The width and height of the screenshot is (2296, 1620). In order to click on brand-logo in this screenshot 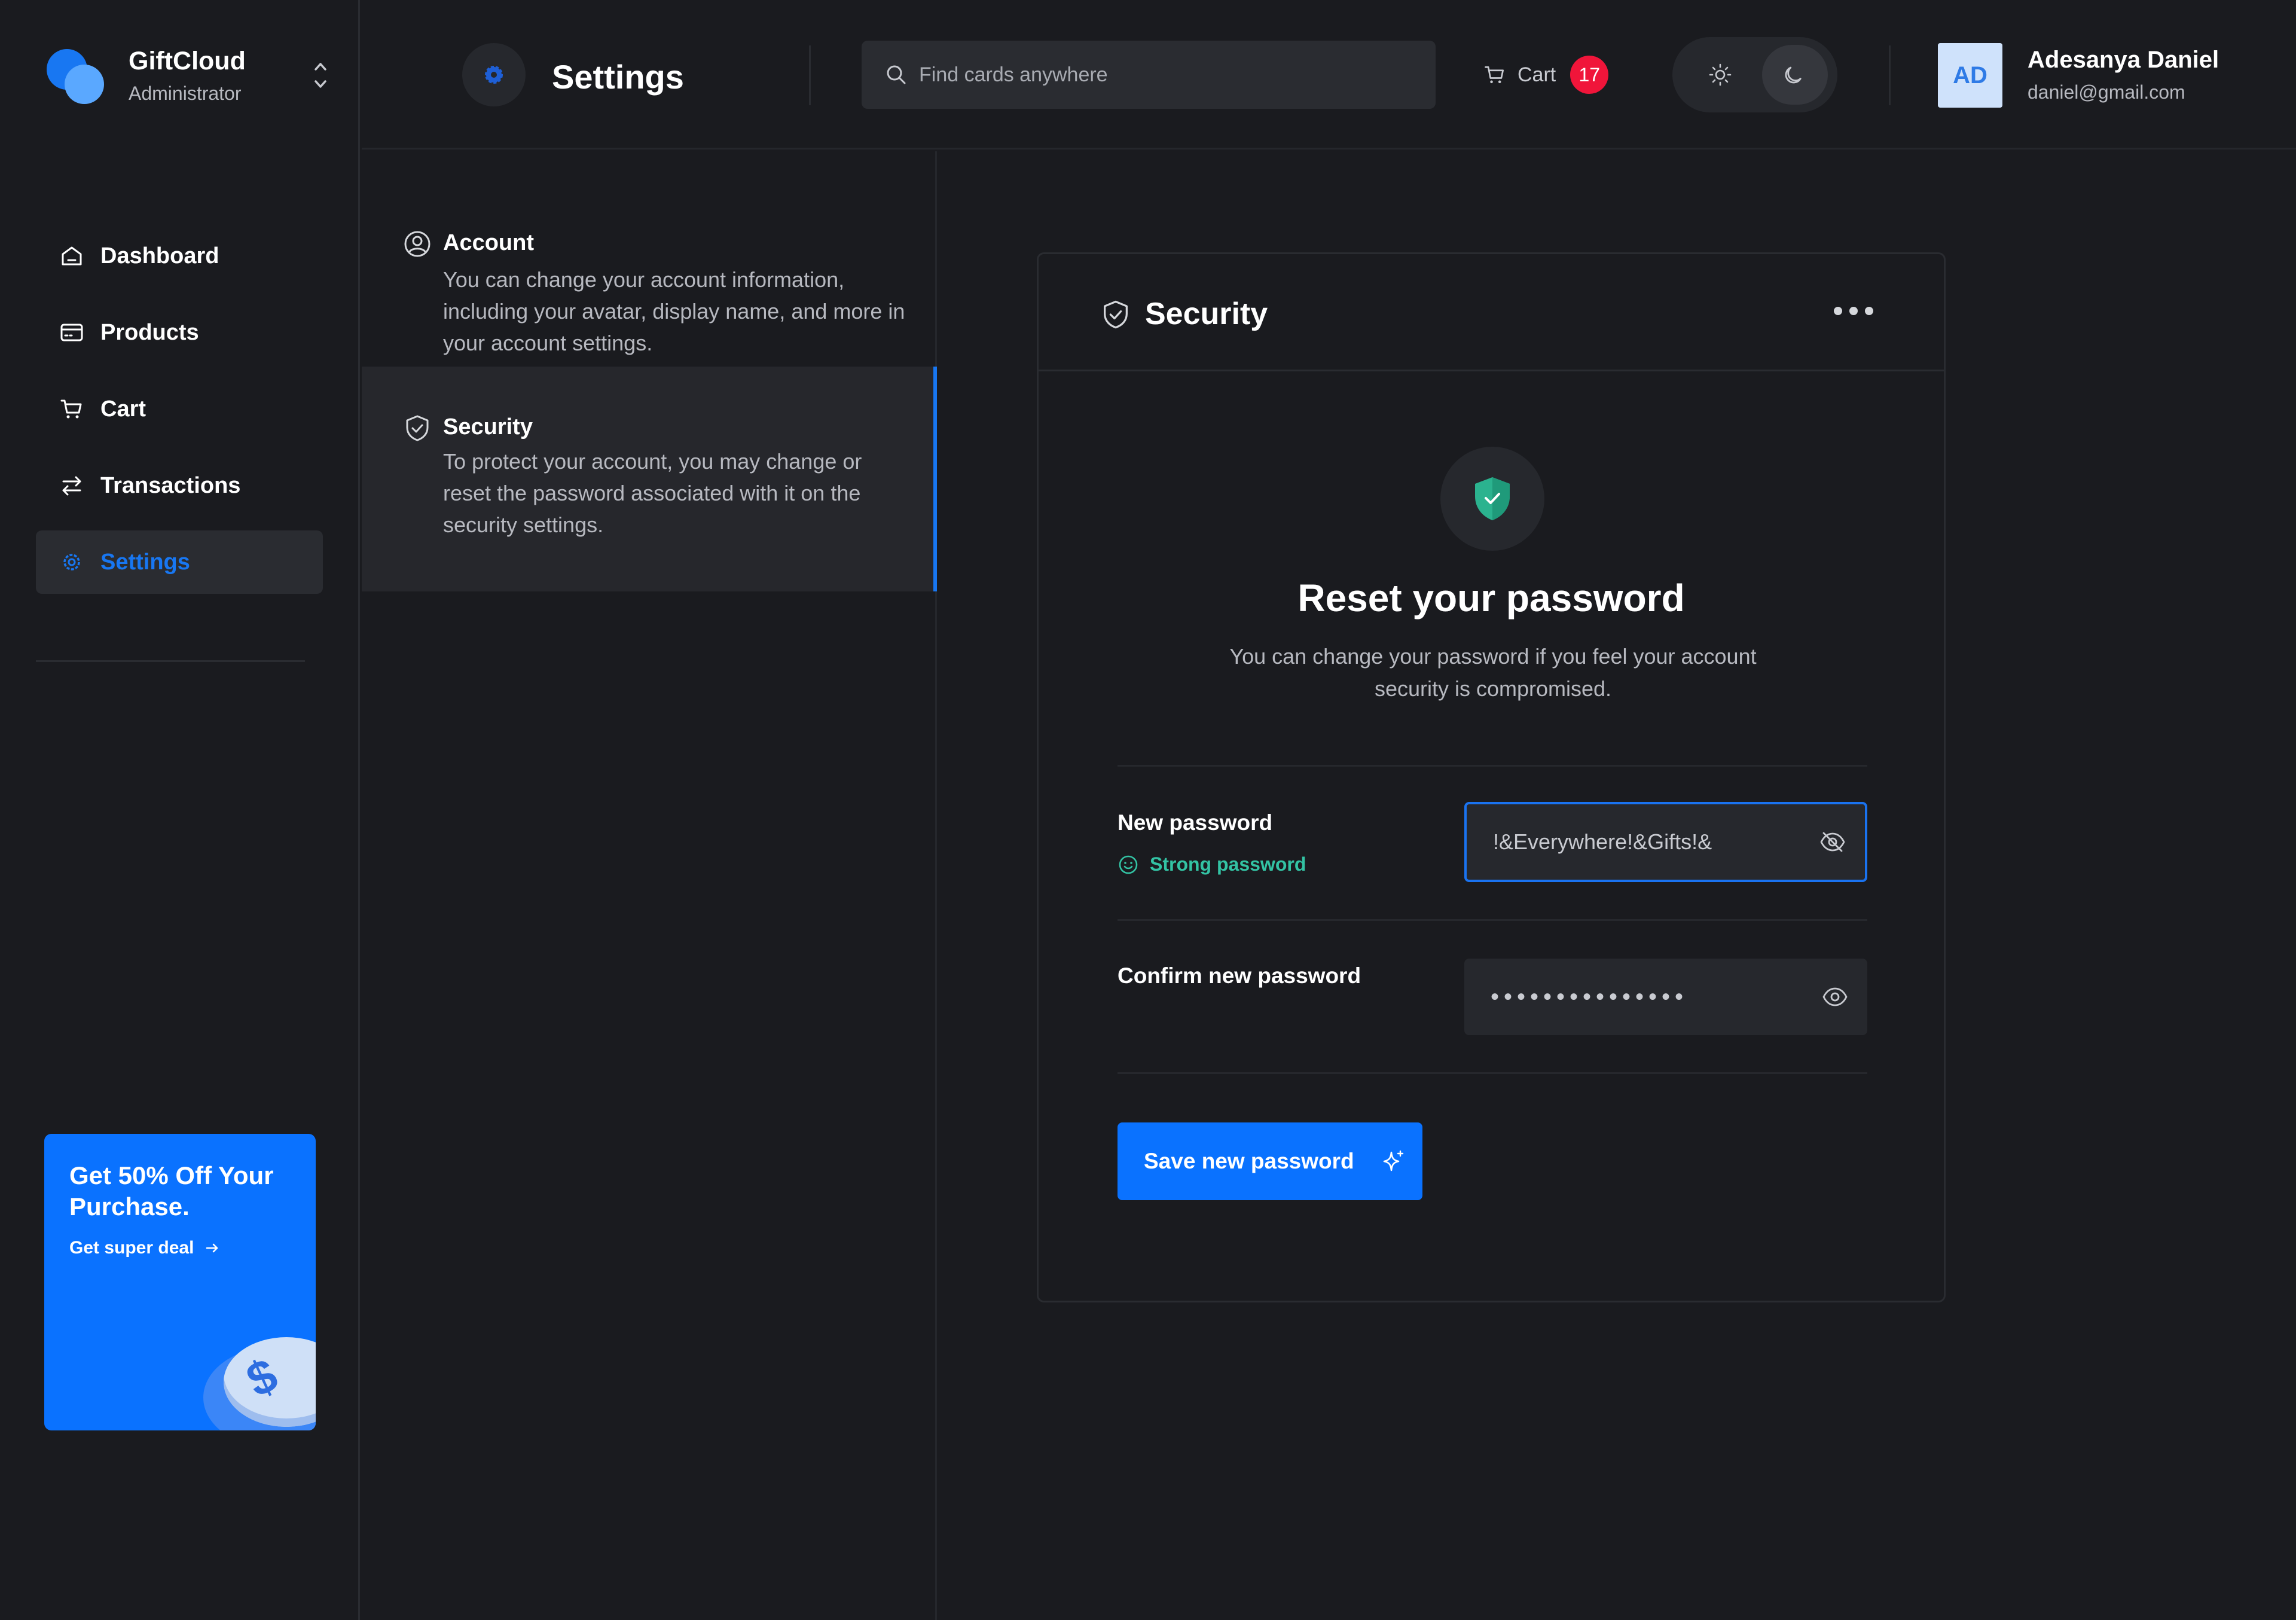, I will do `click(76, 76)`.